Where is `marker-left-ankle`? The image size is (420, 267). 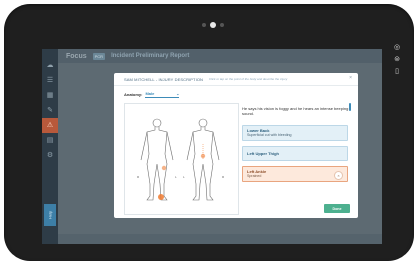 marker-left-ankle is located at coordinates (161, 197).